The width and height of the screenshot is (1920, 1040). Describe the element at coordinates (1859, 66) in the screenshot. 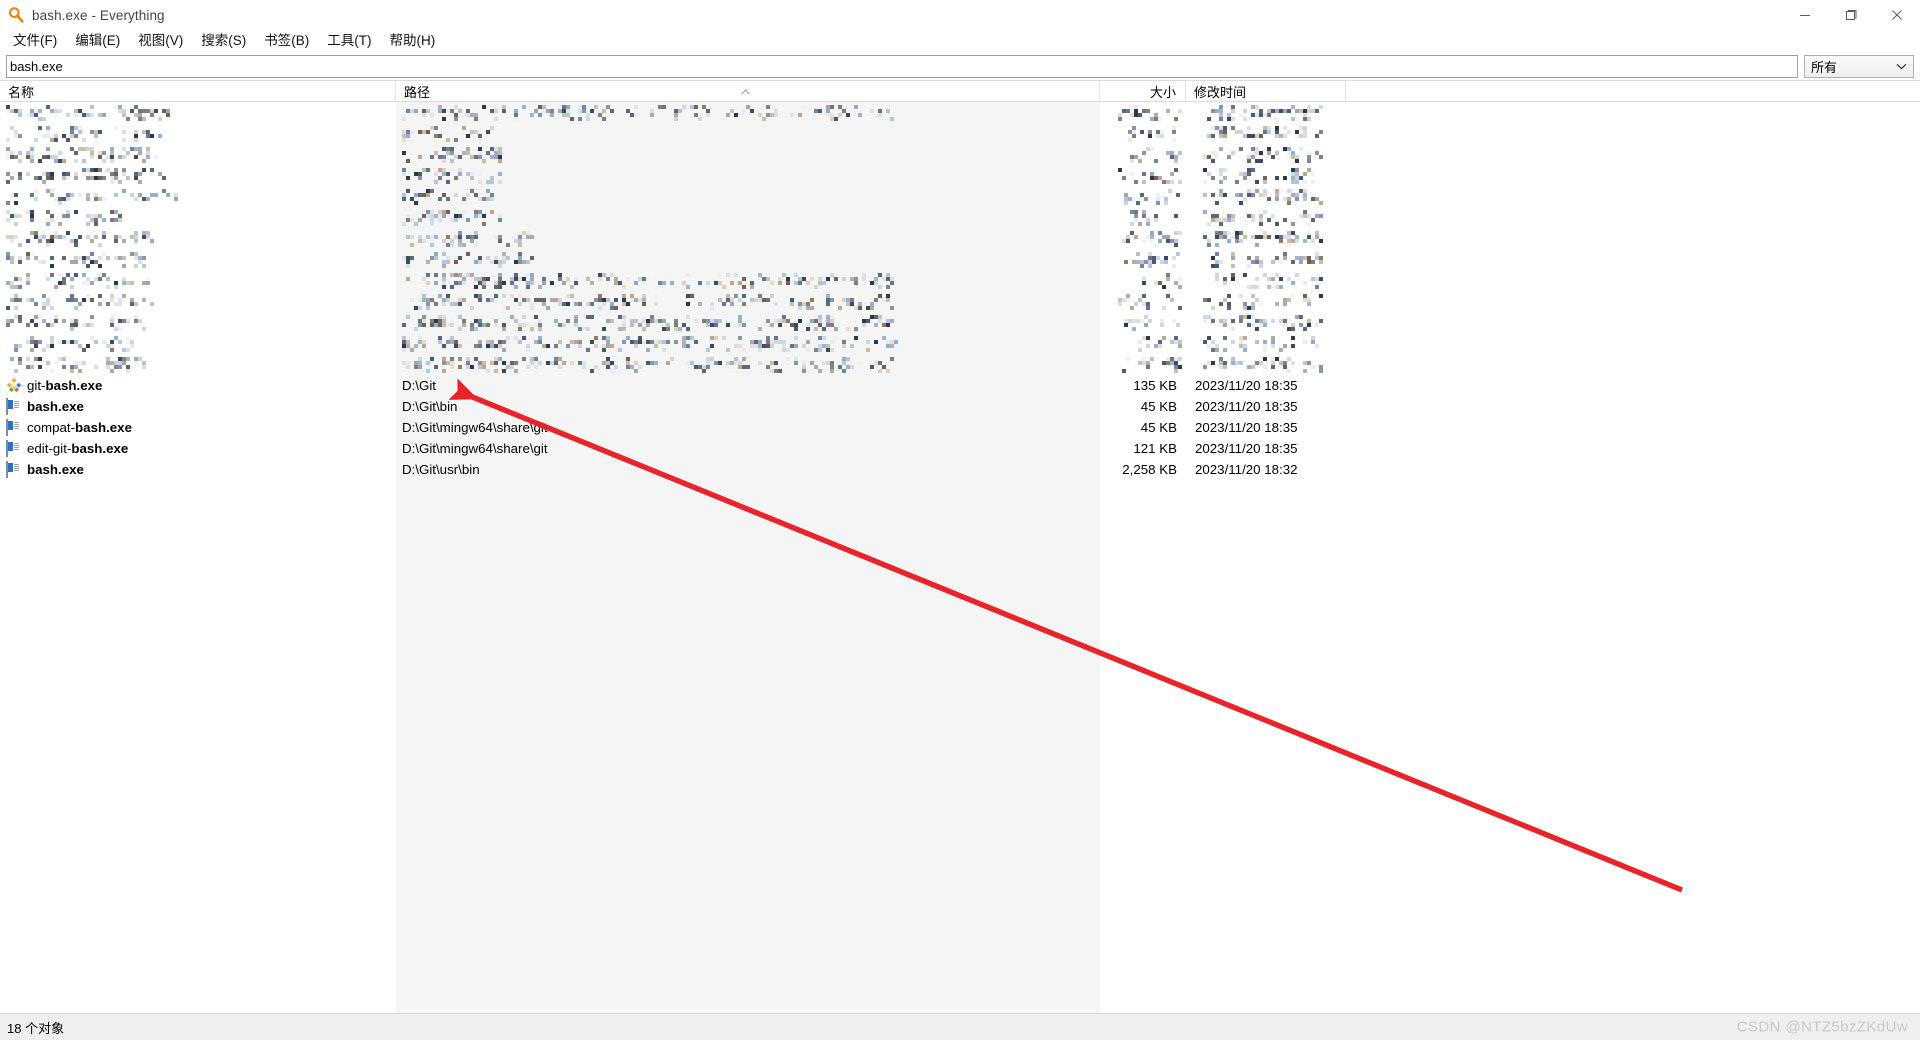

I see `filter-dropdown: 所有` at that location.